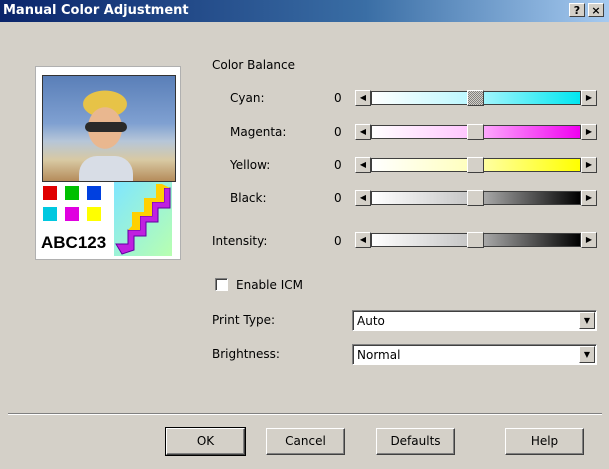 The height and width of the screenshot is (469, 609). I want to click on magenta-slider: ◀ ▶, so click(476, 132).